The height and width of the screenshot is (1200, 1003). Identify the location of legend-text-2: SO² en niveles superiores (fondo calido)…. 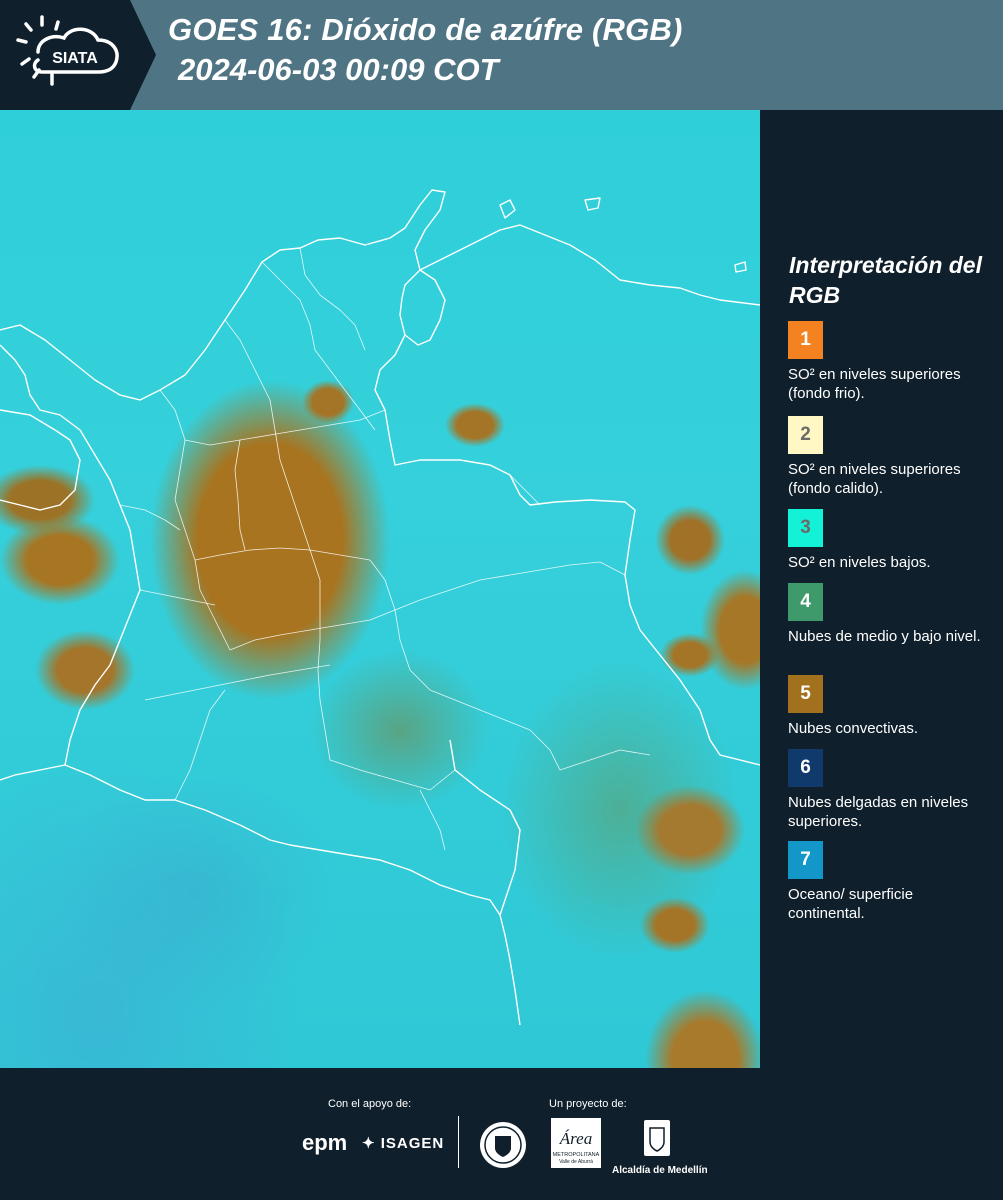
(874, 479).